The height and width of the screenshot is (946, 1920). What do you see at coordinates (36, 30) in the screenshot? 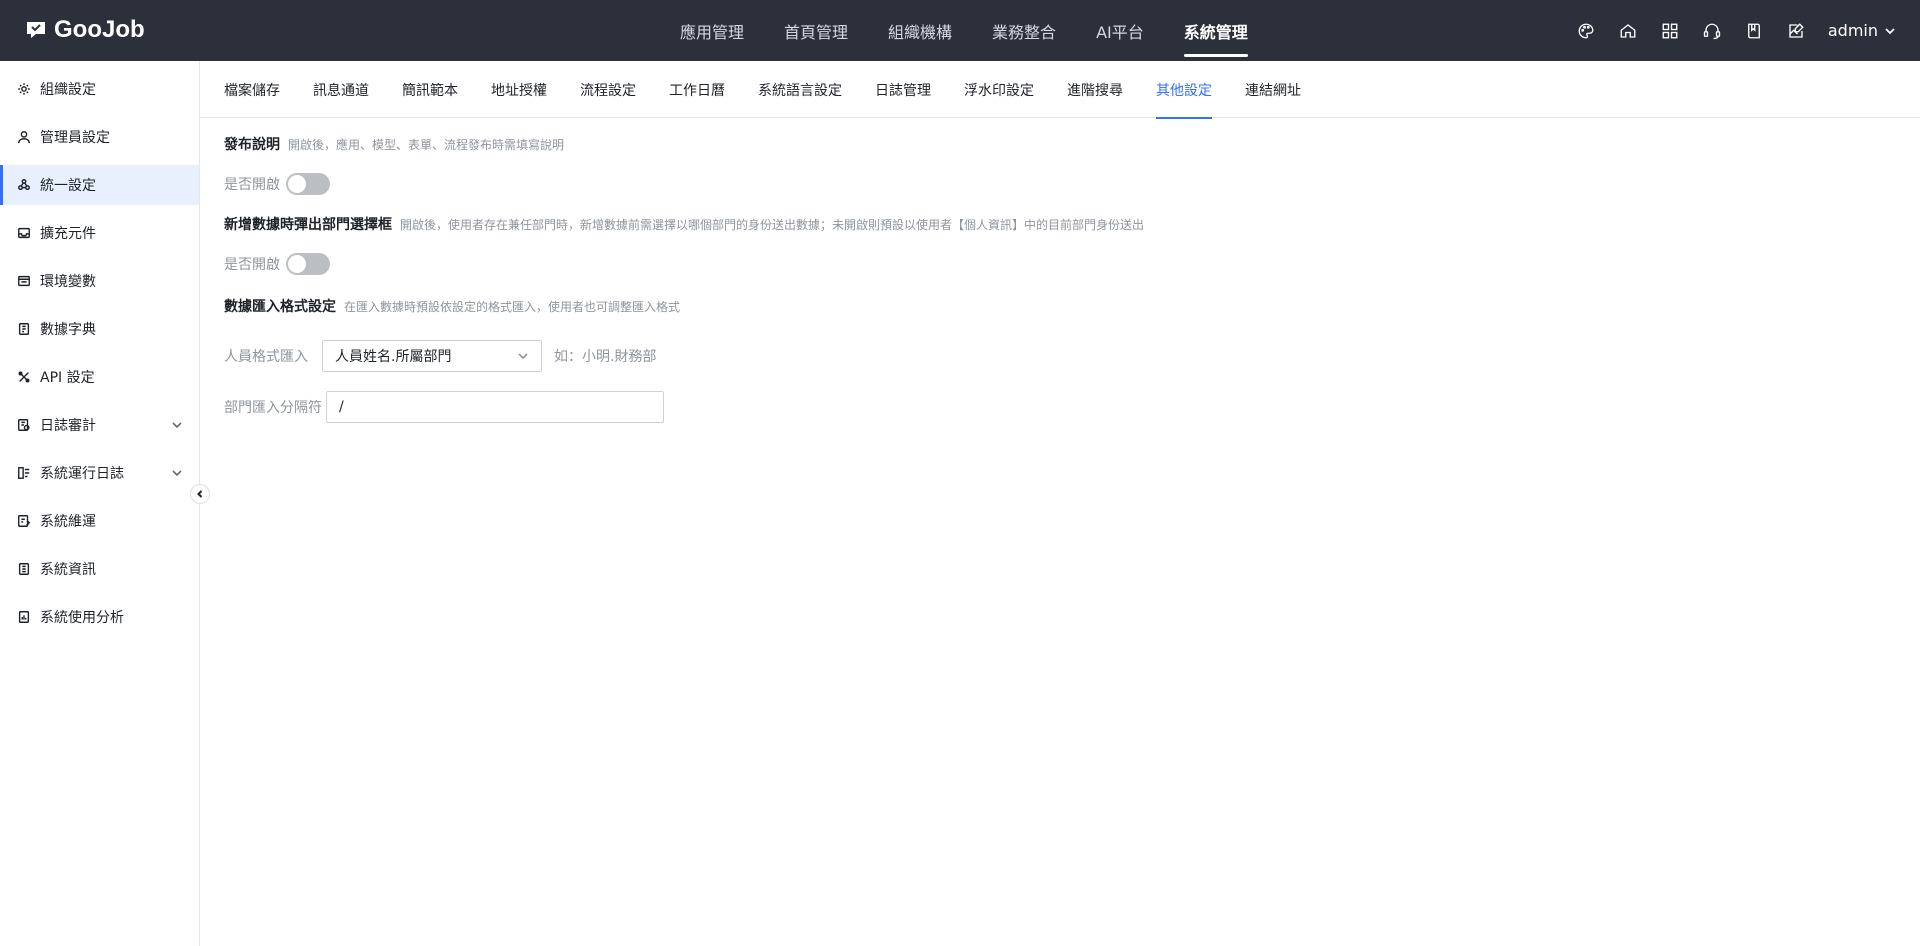
I see `logo-mark-icon` at bounding box center [36, 30].